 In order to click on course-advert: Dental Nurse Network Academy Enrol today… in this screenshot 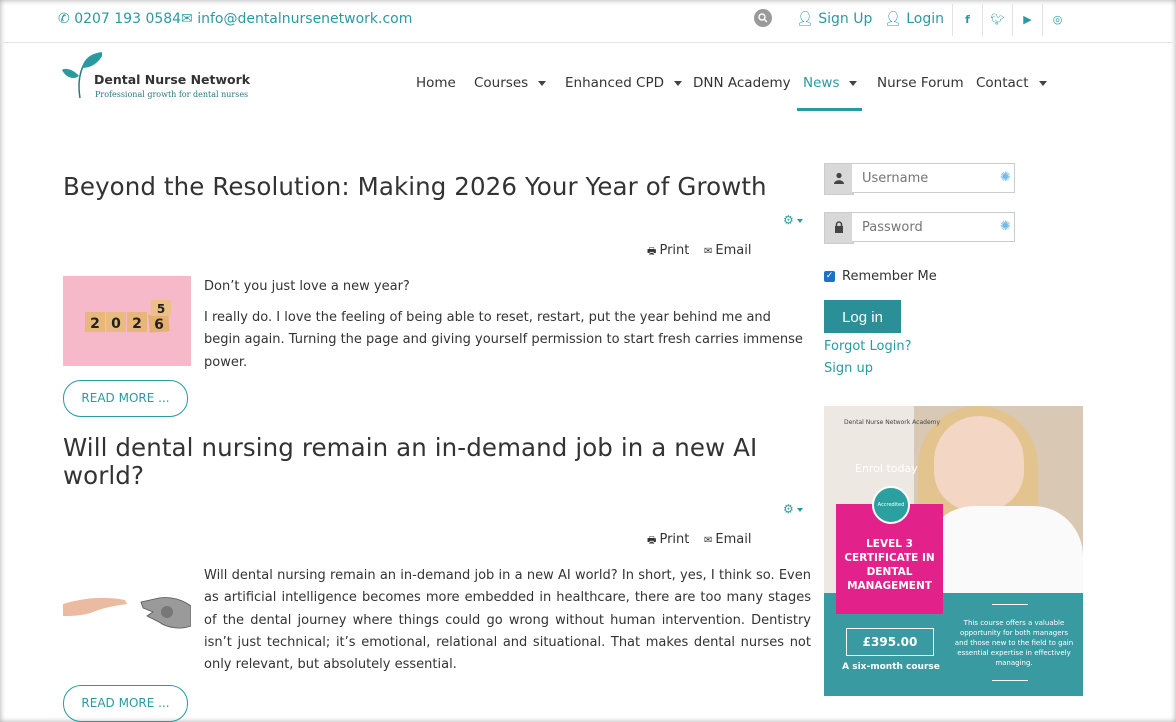, I will do `click(953, 551)`.